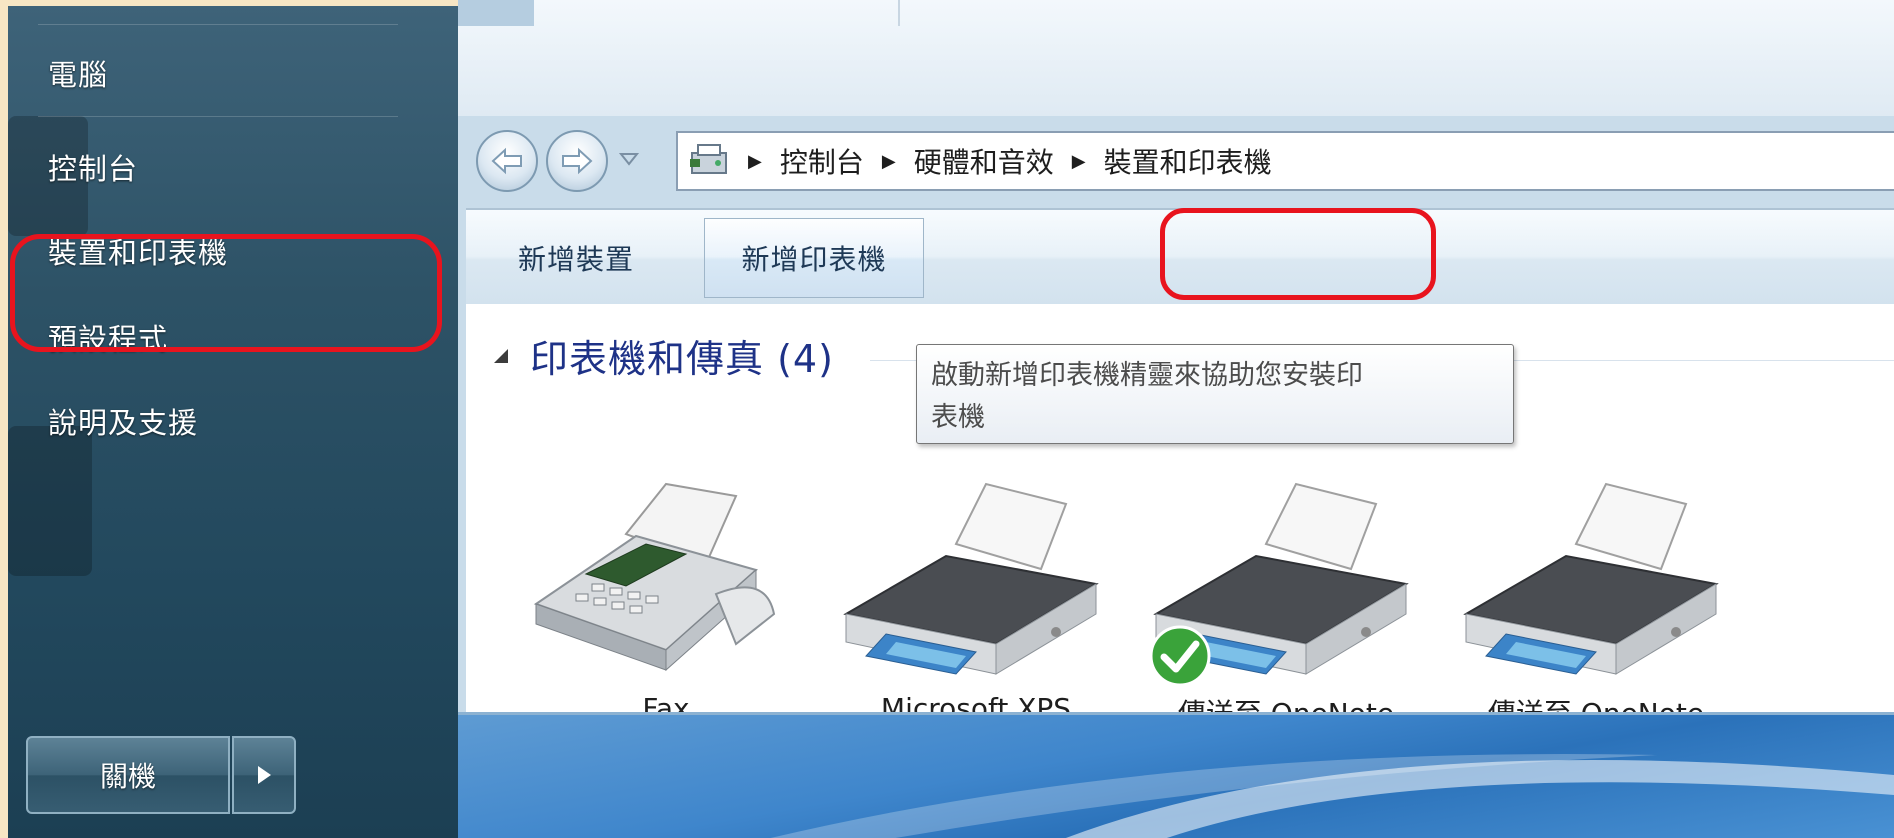 The width and height of the screenshot is (1894, 838). I want to click on device-label: Microsoft XPS, so click(976, 702).